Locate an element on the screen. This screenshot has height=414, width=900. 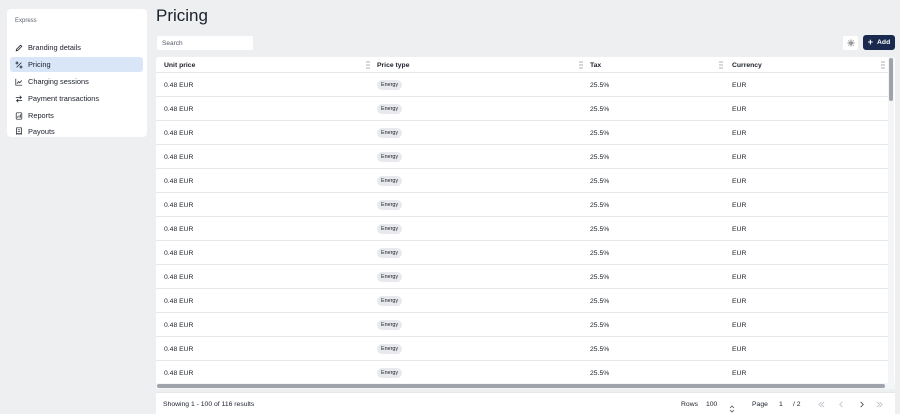
previous-page-icon is located at coordinates (841, 404).